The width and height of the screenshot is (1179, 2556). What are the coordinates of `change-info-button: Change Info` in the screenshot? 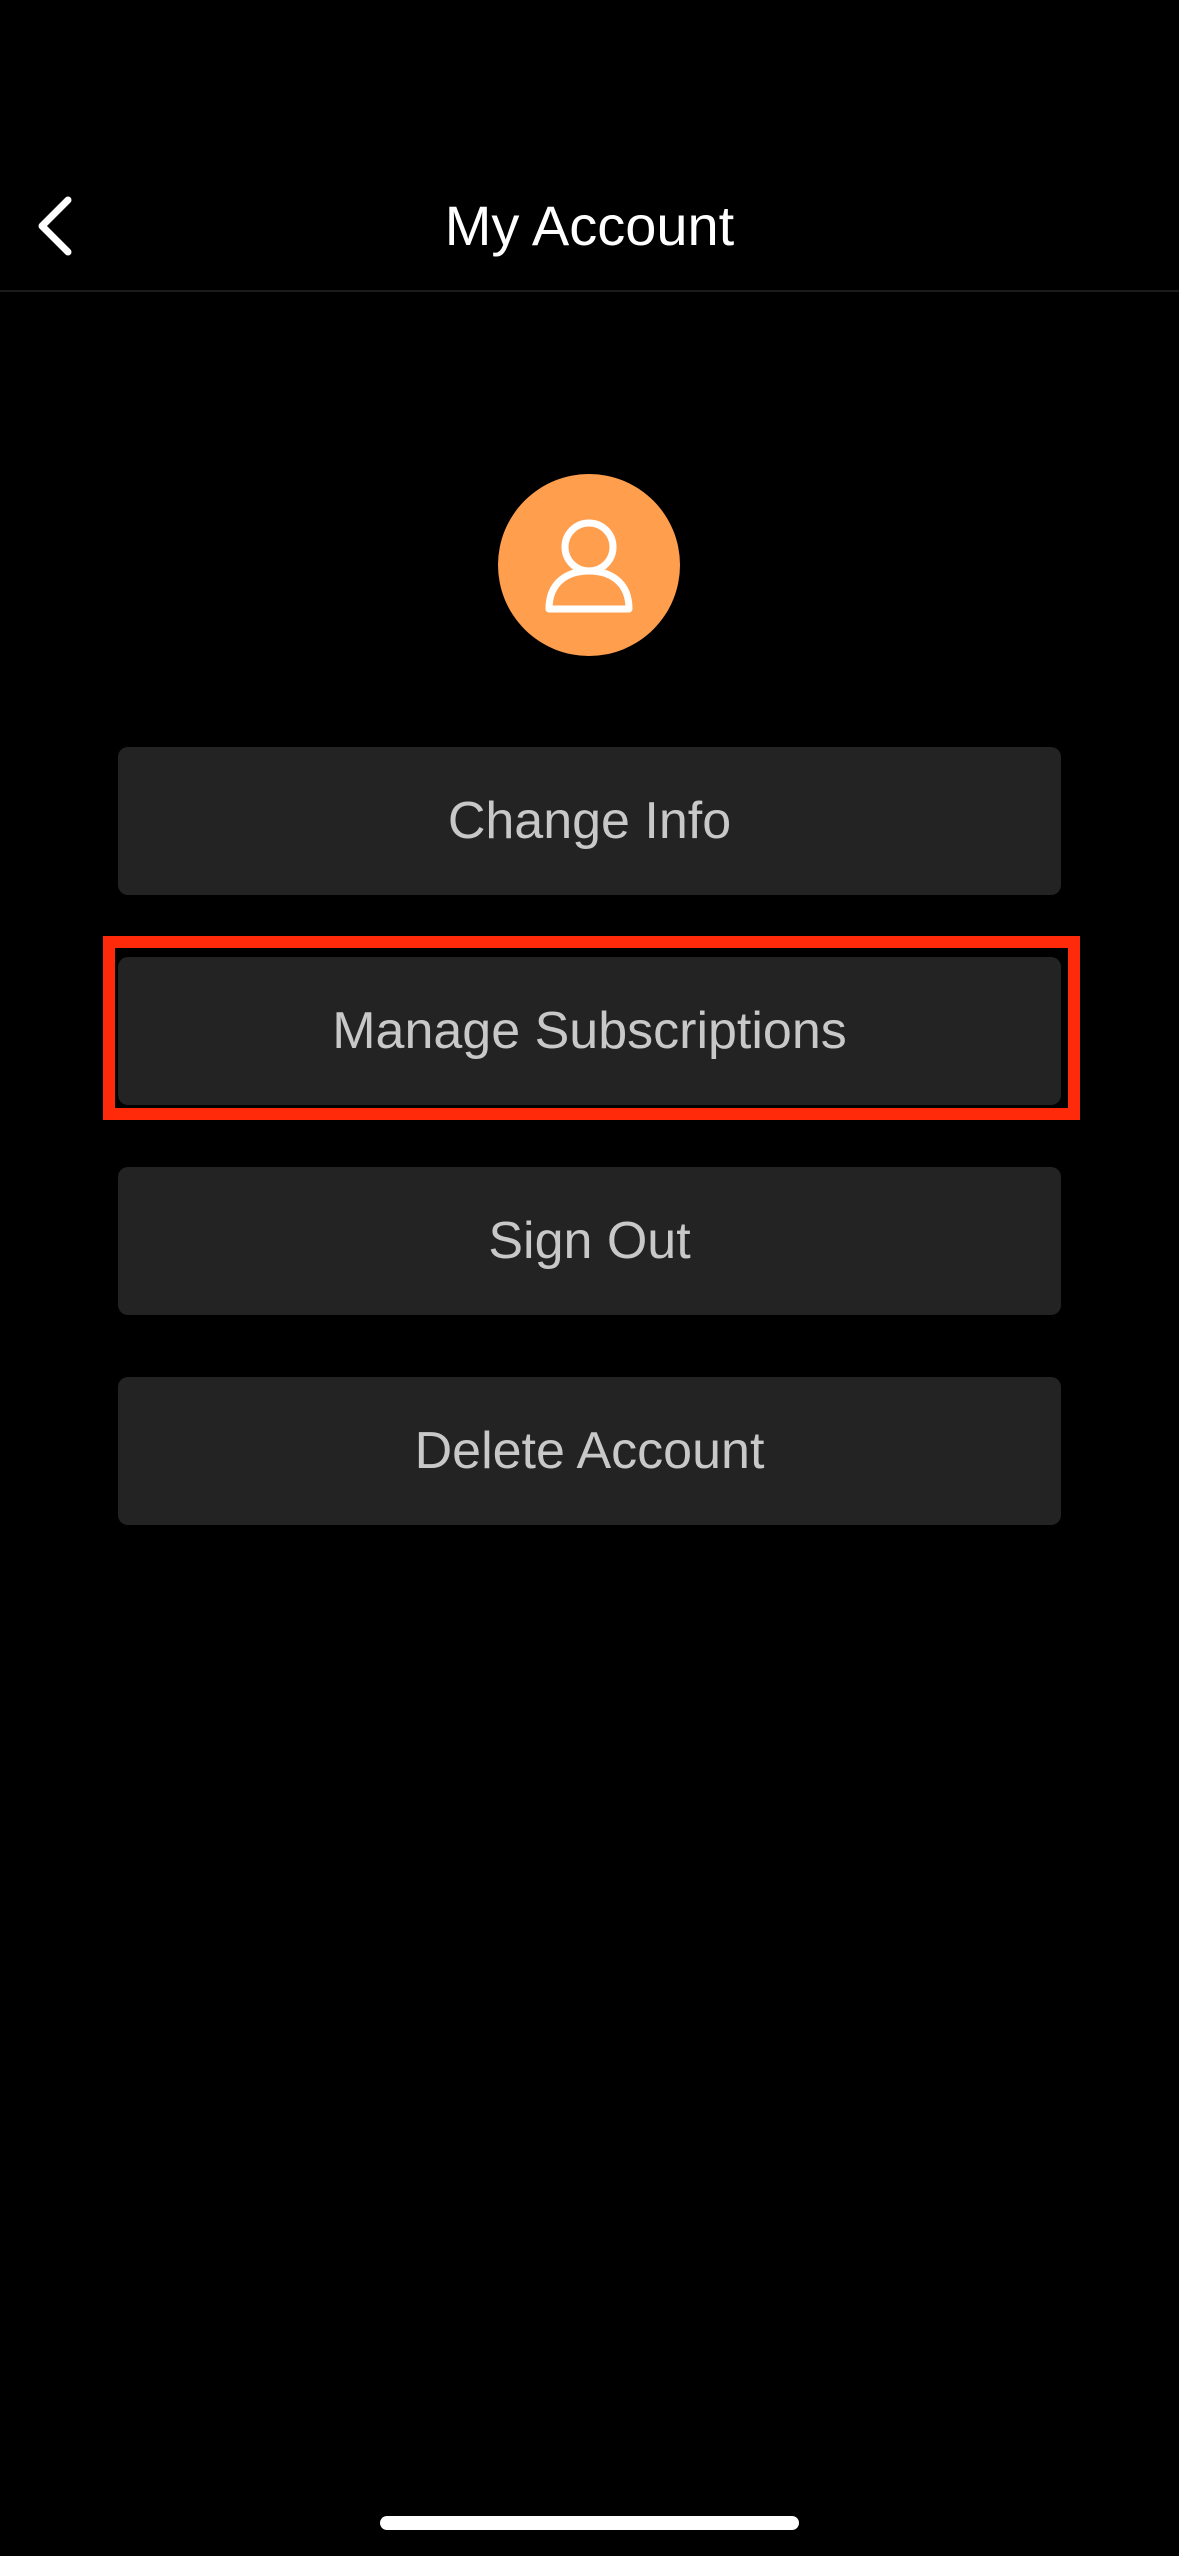 It's located at (589, 821).